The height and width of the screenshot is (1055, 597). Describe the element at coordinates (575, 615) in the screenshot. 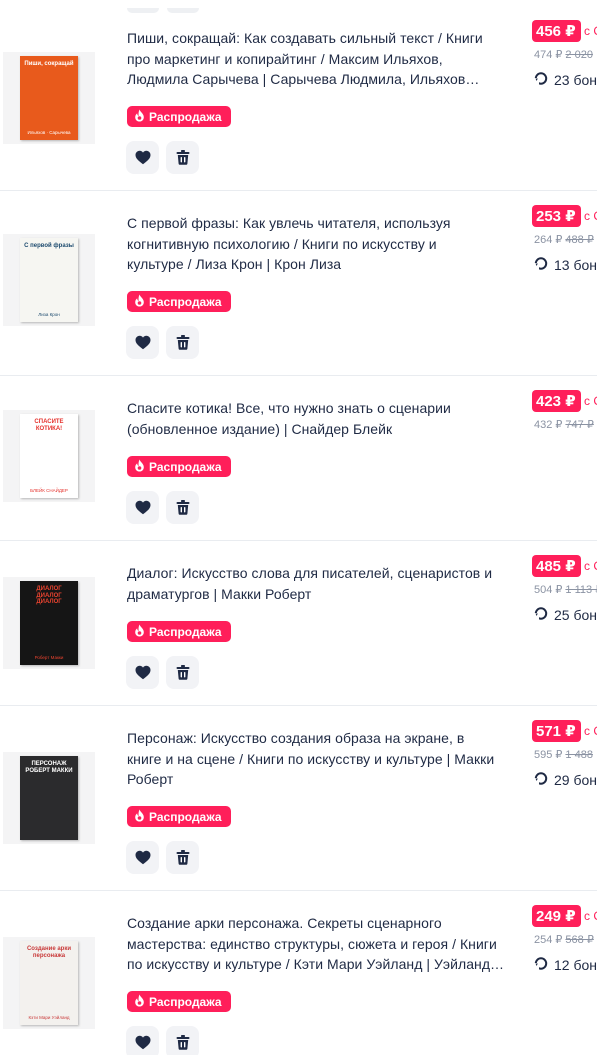

I see `bonus-label: 25 бон` at that location.